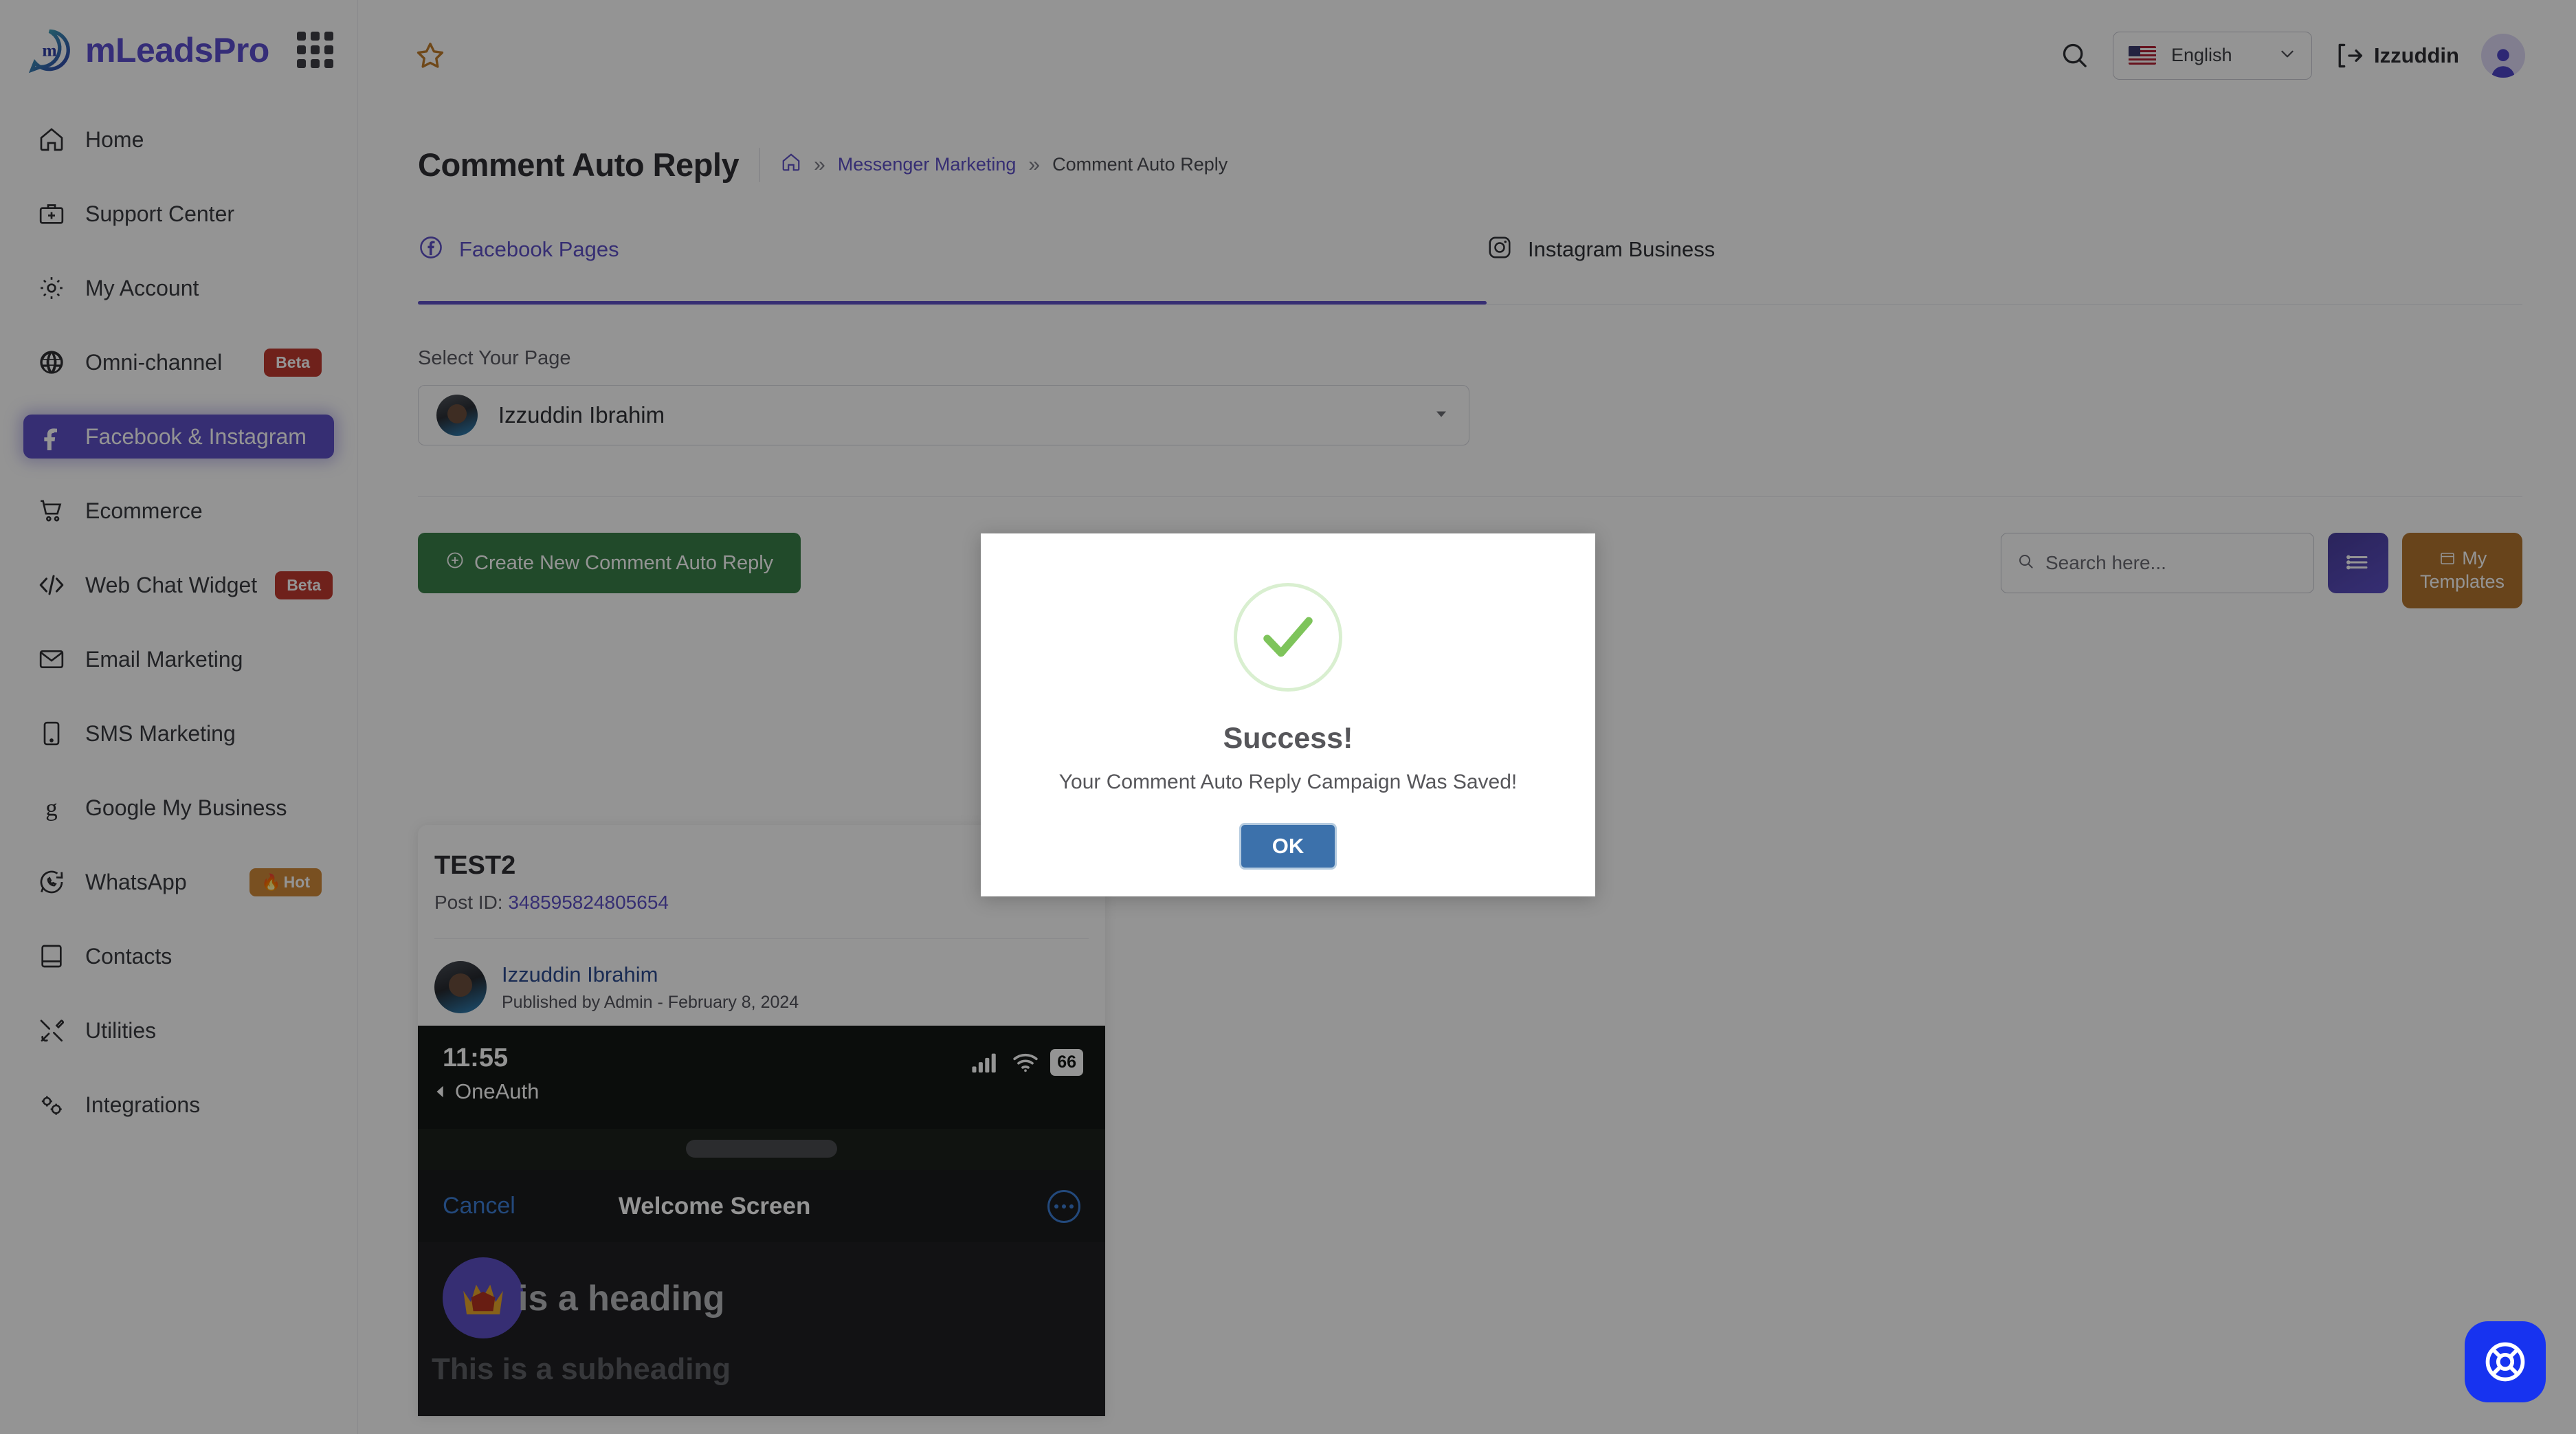  I want to click on check-glyph, so click(1288, 637).